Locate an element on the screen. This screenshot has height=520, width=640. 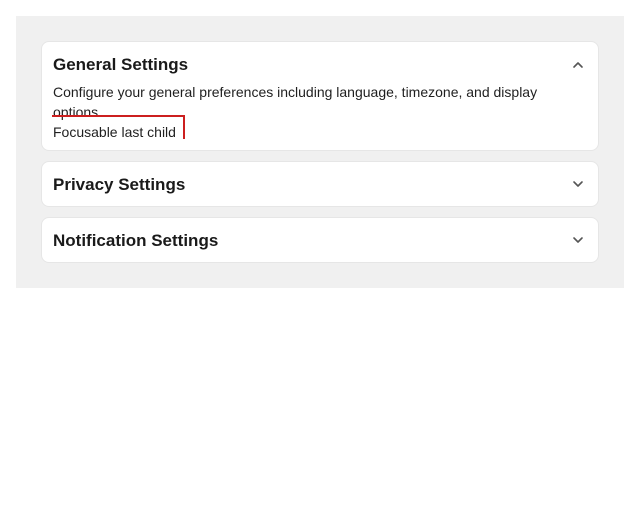
accordion-header-general: General Settings is located at coordinates (120, 65).